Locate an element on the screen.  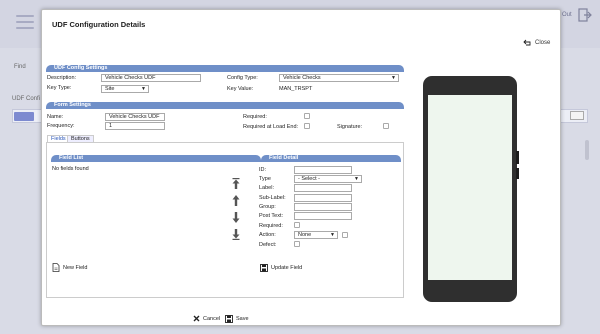
arrow-bottom-icon is located at coordinates (236, 234).